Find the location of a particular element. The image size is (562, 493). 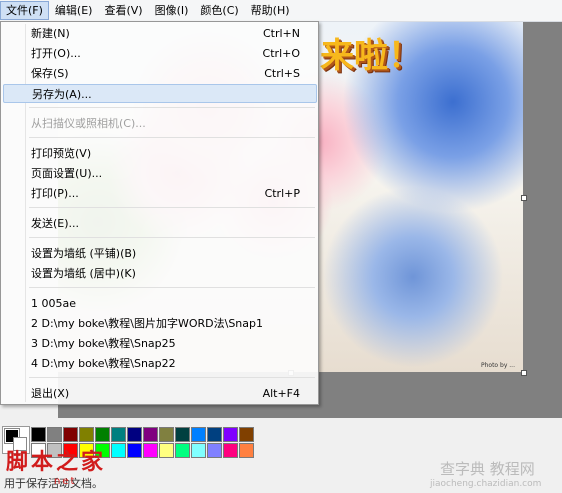

resize-handle-right is located at coordinates (524, 198).